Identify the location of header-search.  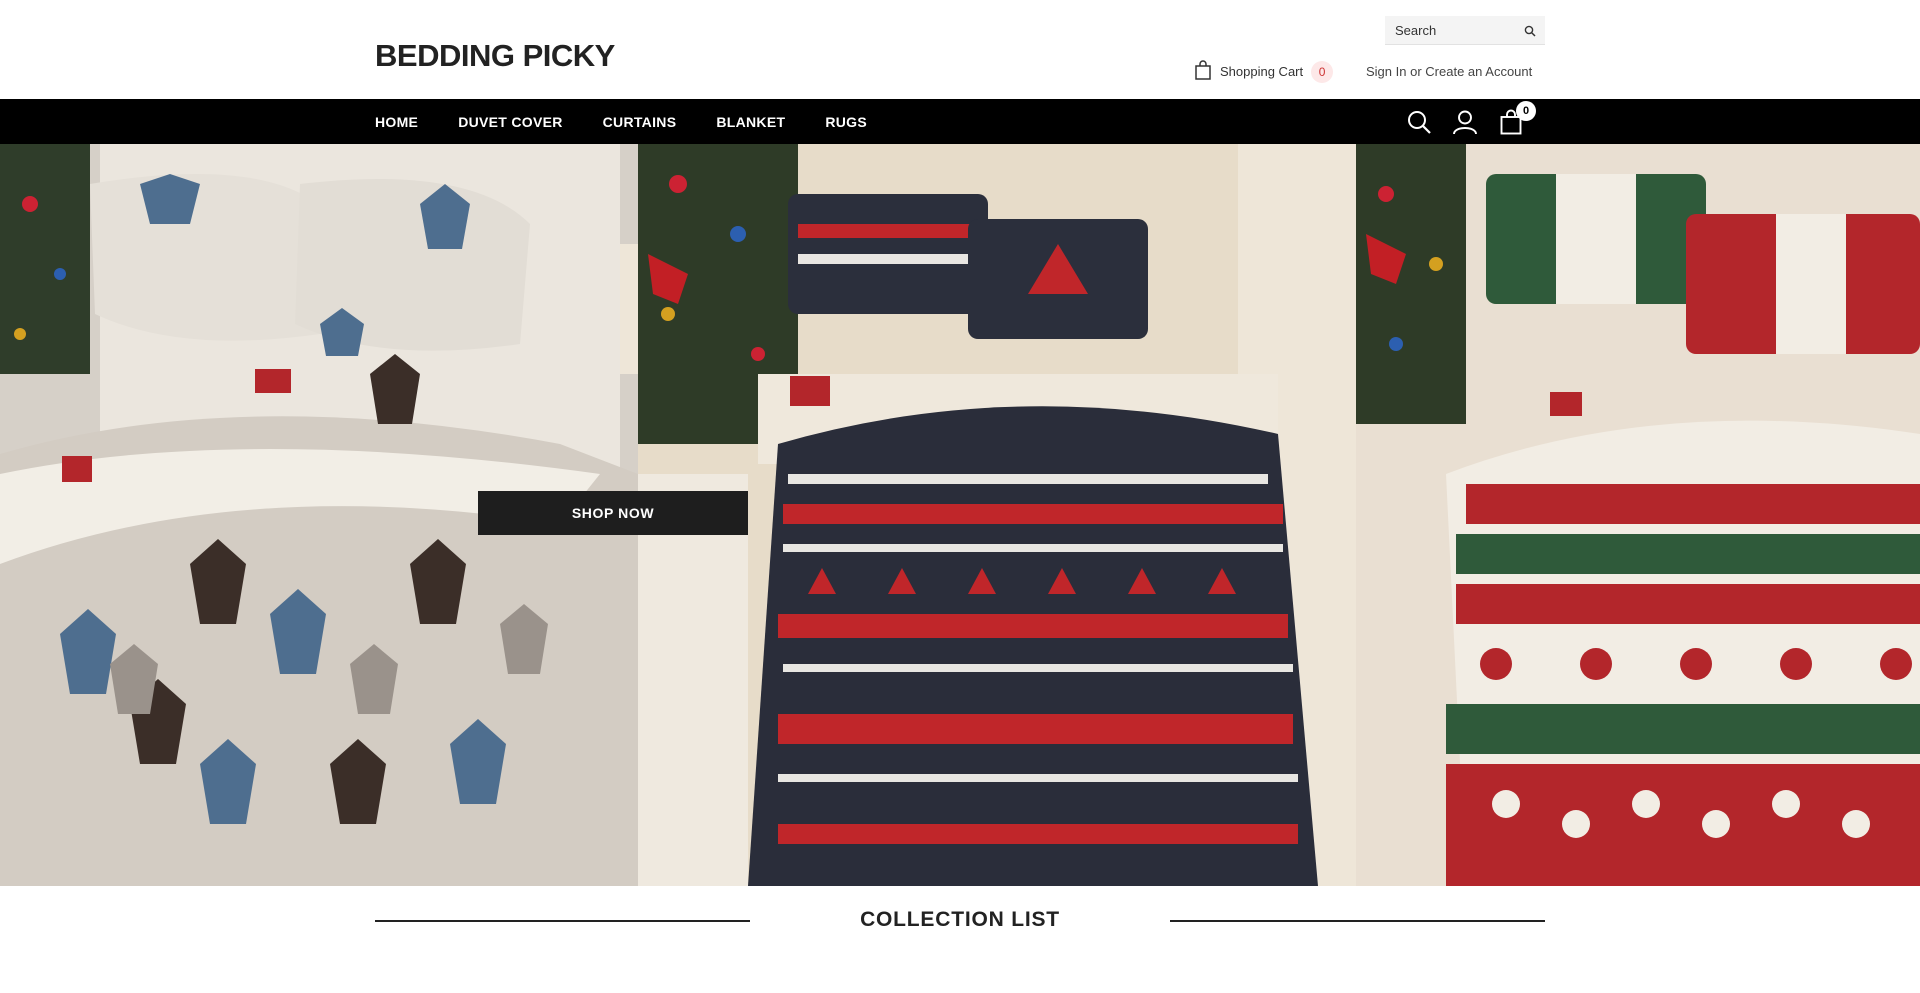
(1465, 30).